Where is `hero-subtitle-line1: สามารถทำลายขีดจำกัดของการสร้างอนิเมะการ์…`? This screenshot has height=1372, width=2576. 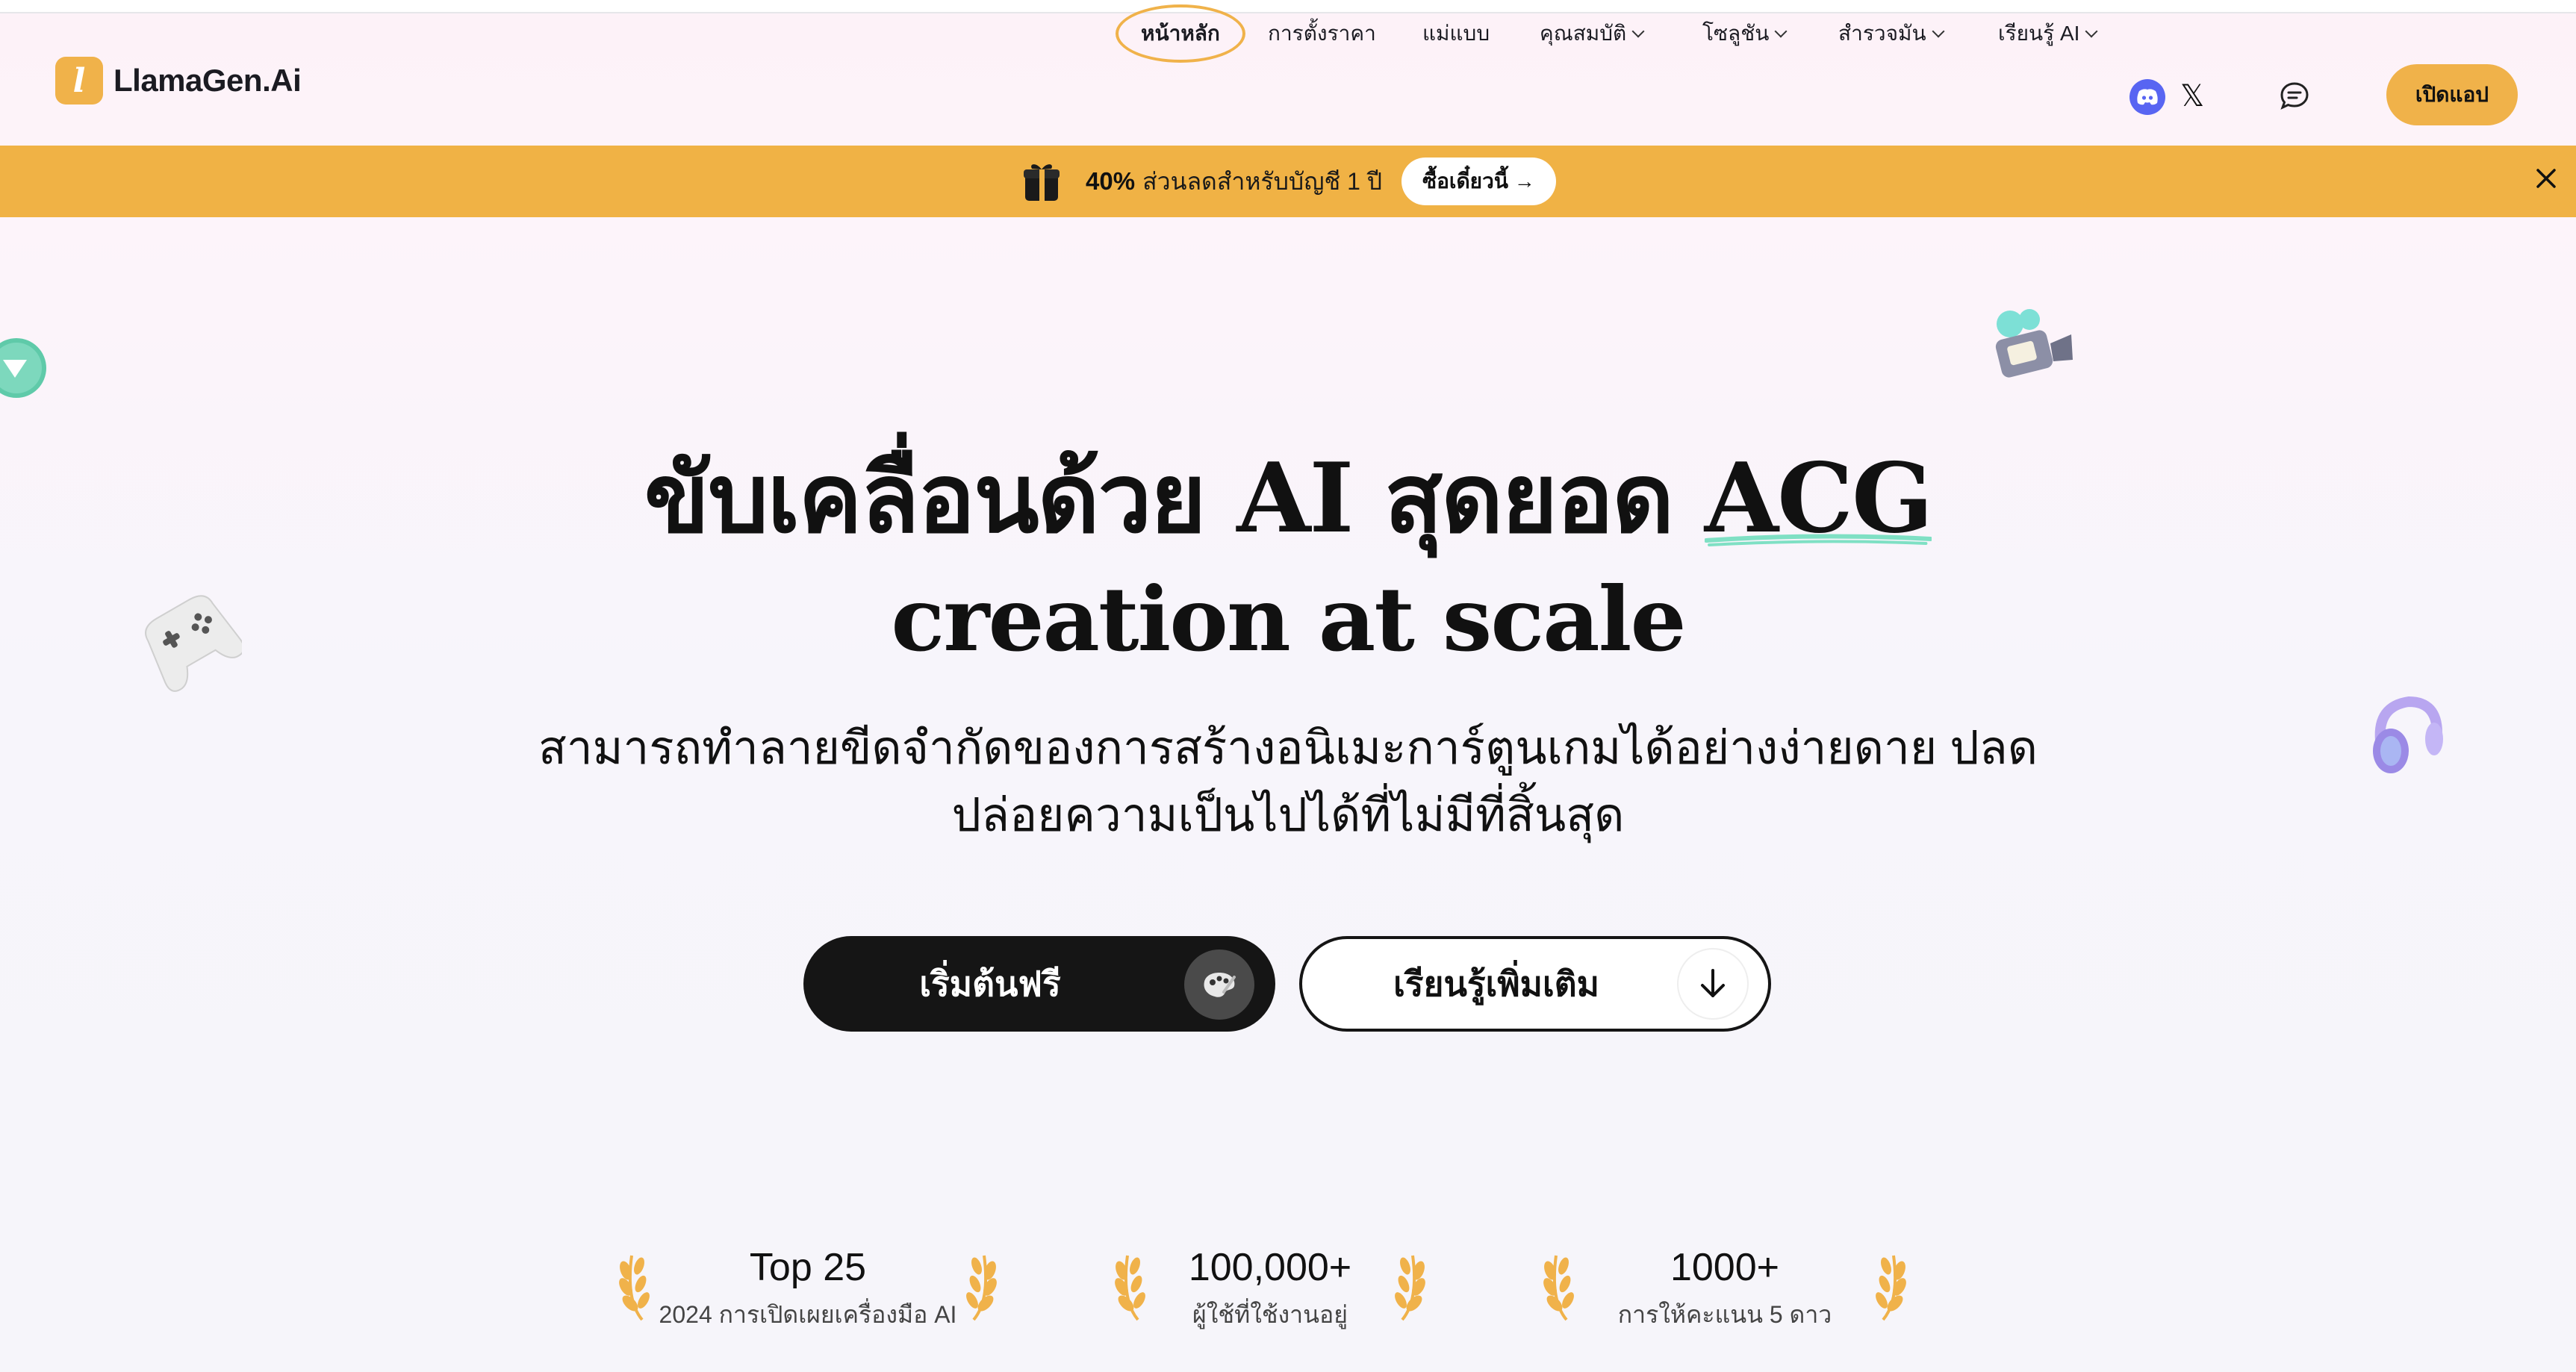
hero-subtitle-line1: สามารถทำลายขีดจำกัดของการสร้างอนิเมะการ์… is located at coordinates (1288, 748).